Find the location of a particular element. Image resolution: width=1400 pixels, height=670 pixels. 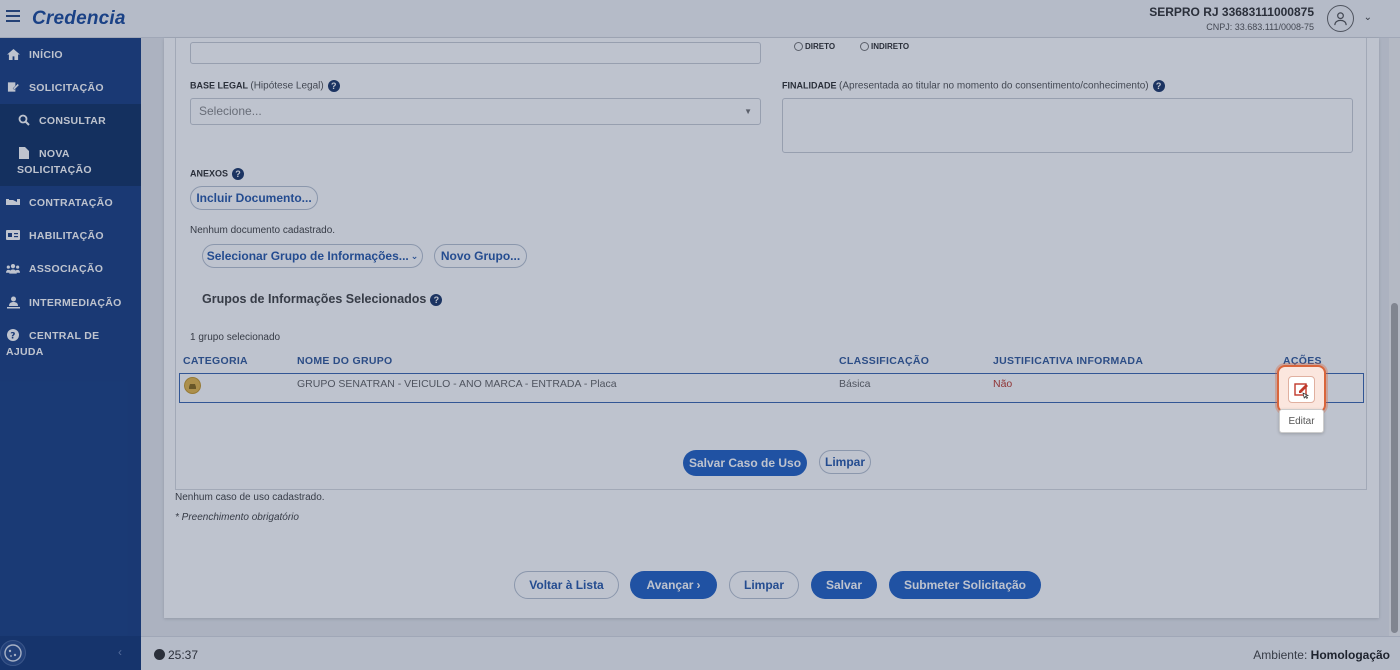

vehicle-category-icon is located at coordinates (192, 385).